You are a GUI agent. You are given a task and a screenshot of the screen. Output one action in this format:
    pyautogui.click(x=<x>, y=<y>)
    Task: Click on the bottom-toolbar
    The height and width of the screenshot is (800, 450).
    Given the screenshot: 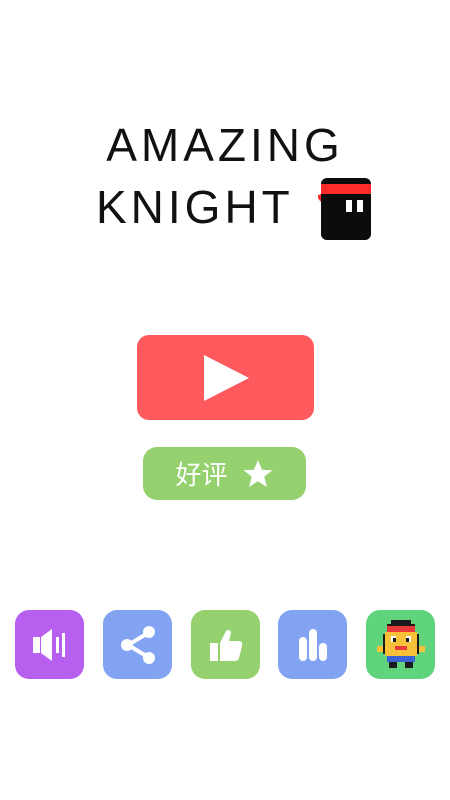 What is the action you would take?
    pyautogui.click(x=225, y=645)
    